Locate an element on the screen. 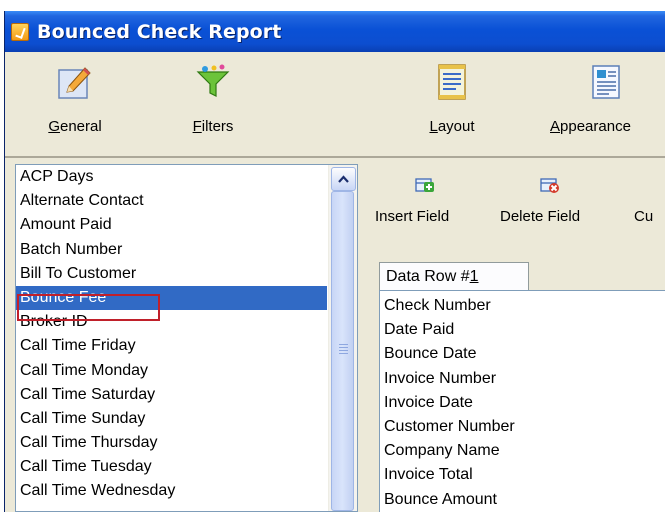 The height and width of the screenshot is (512, 665). layout-label: Layout is located at coordinates (452, 126).